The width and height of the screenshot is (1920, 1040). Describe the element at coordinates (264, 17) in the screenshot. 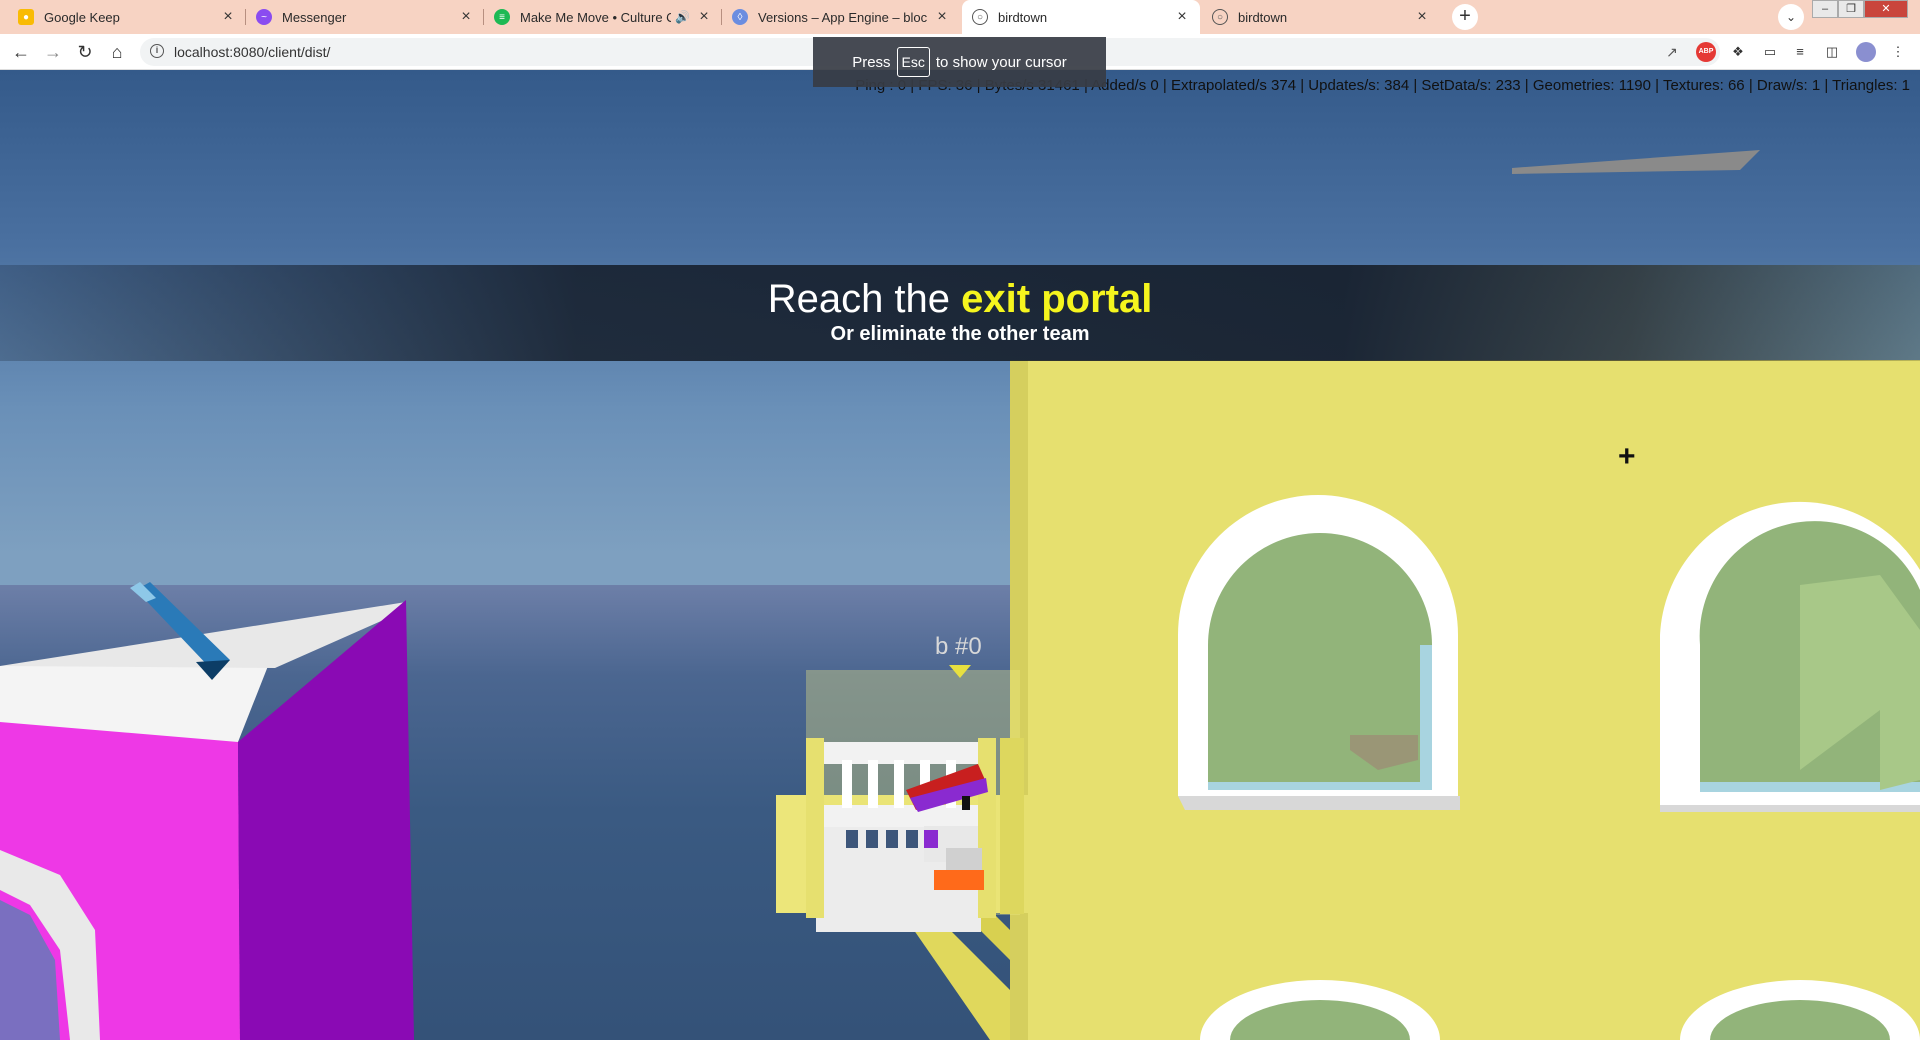

I see `messenger-icon: ~` at that location.